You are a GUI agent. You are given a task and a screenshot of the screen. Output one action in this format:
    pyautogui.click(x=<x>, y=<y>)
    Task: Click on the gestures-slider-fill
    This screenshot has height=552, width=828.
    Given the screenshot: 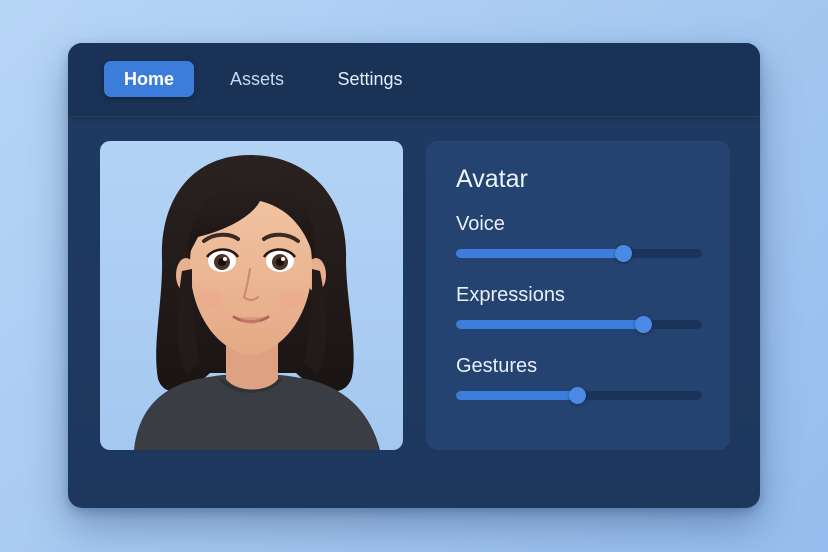 What is the action you would take?
    pyautogui.click(x=516, y=395)
    